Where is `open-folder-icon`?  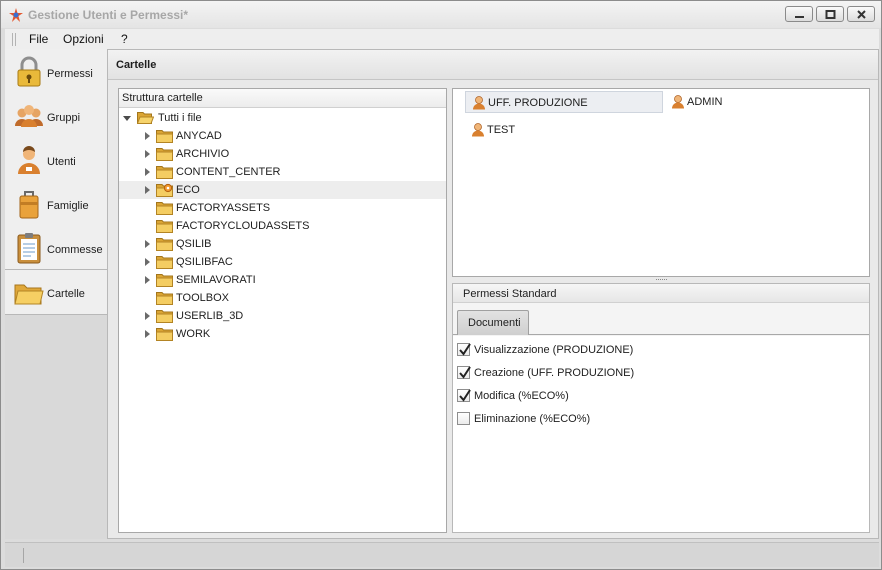 open-folder-icon is located at coordinates (145, 118).